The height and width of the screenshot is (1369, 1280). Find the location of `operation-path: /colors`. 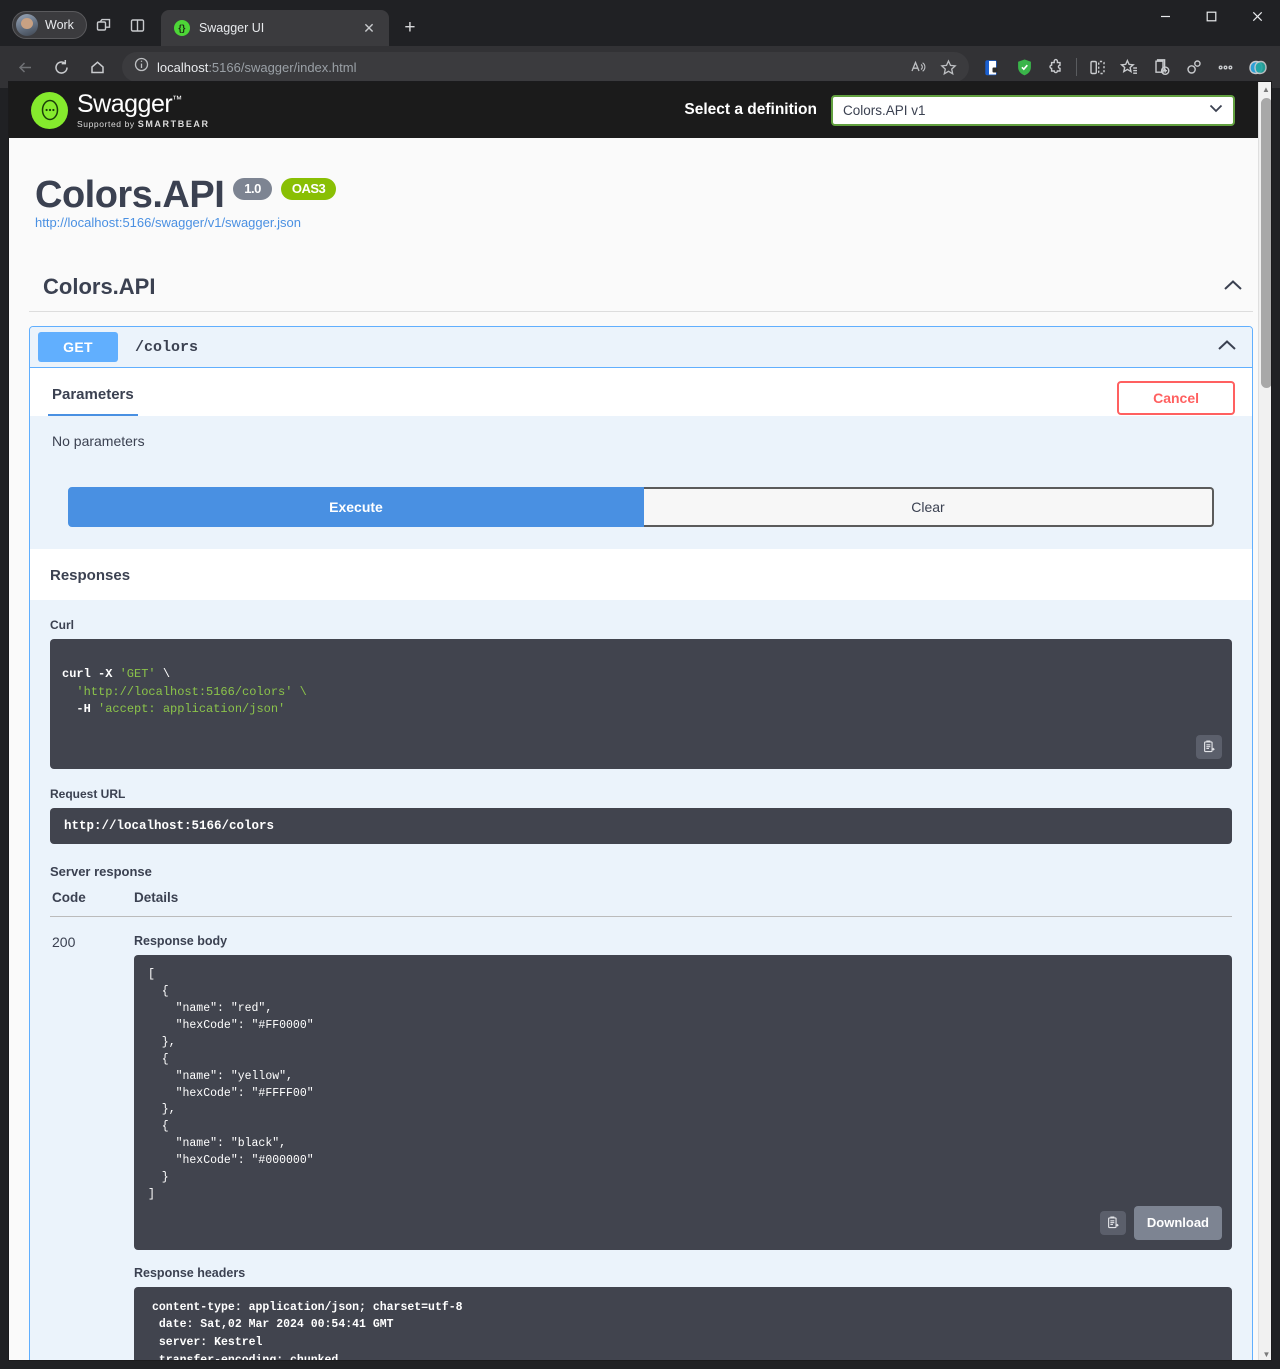

operation-path: /colors is located at coordinates (167, 347).